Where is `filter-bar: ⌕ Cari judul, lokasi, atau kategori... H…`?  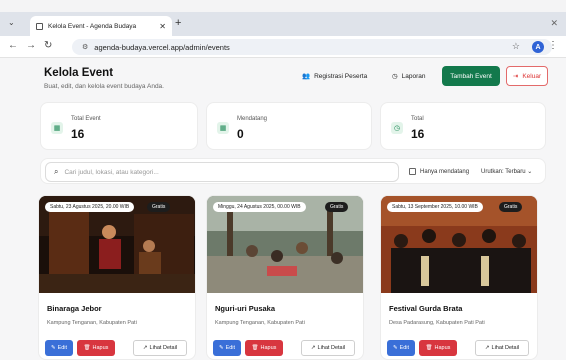
filter-bar: ⌕ Cari judul, lokasi, atau kategori... H… is located at coordinates (293, 171).